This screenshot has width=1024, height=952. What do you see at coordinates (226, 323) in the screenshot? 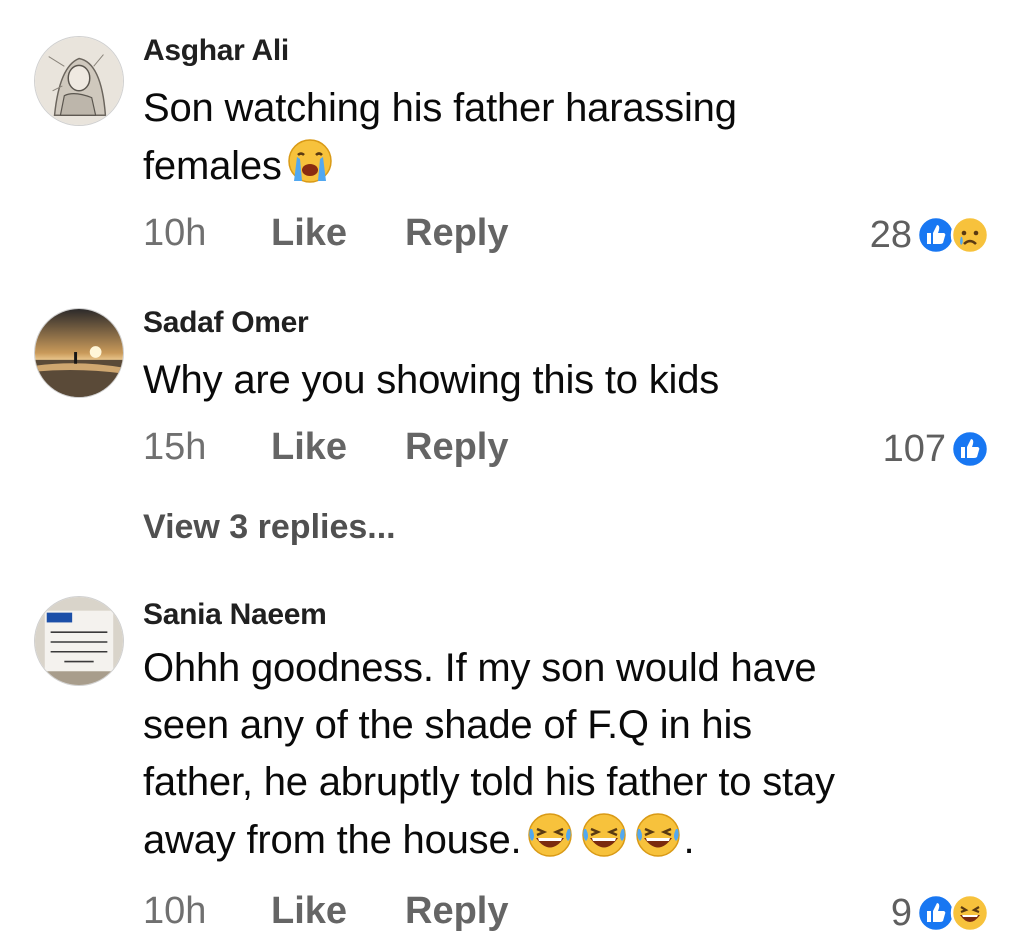
I see `comment-author: Sadaf Omer` at bounding box center [226, 323].